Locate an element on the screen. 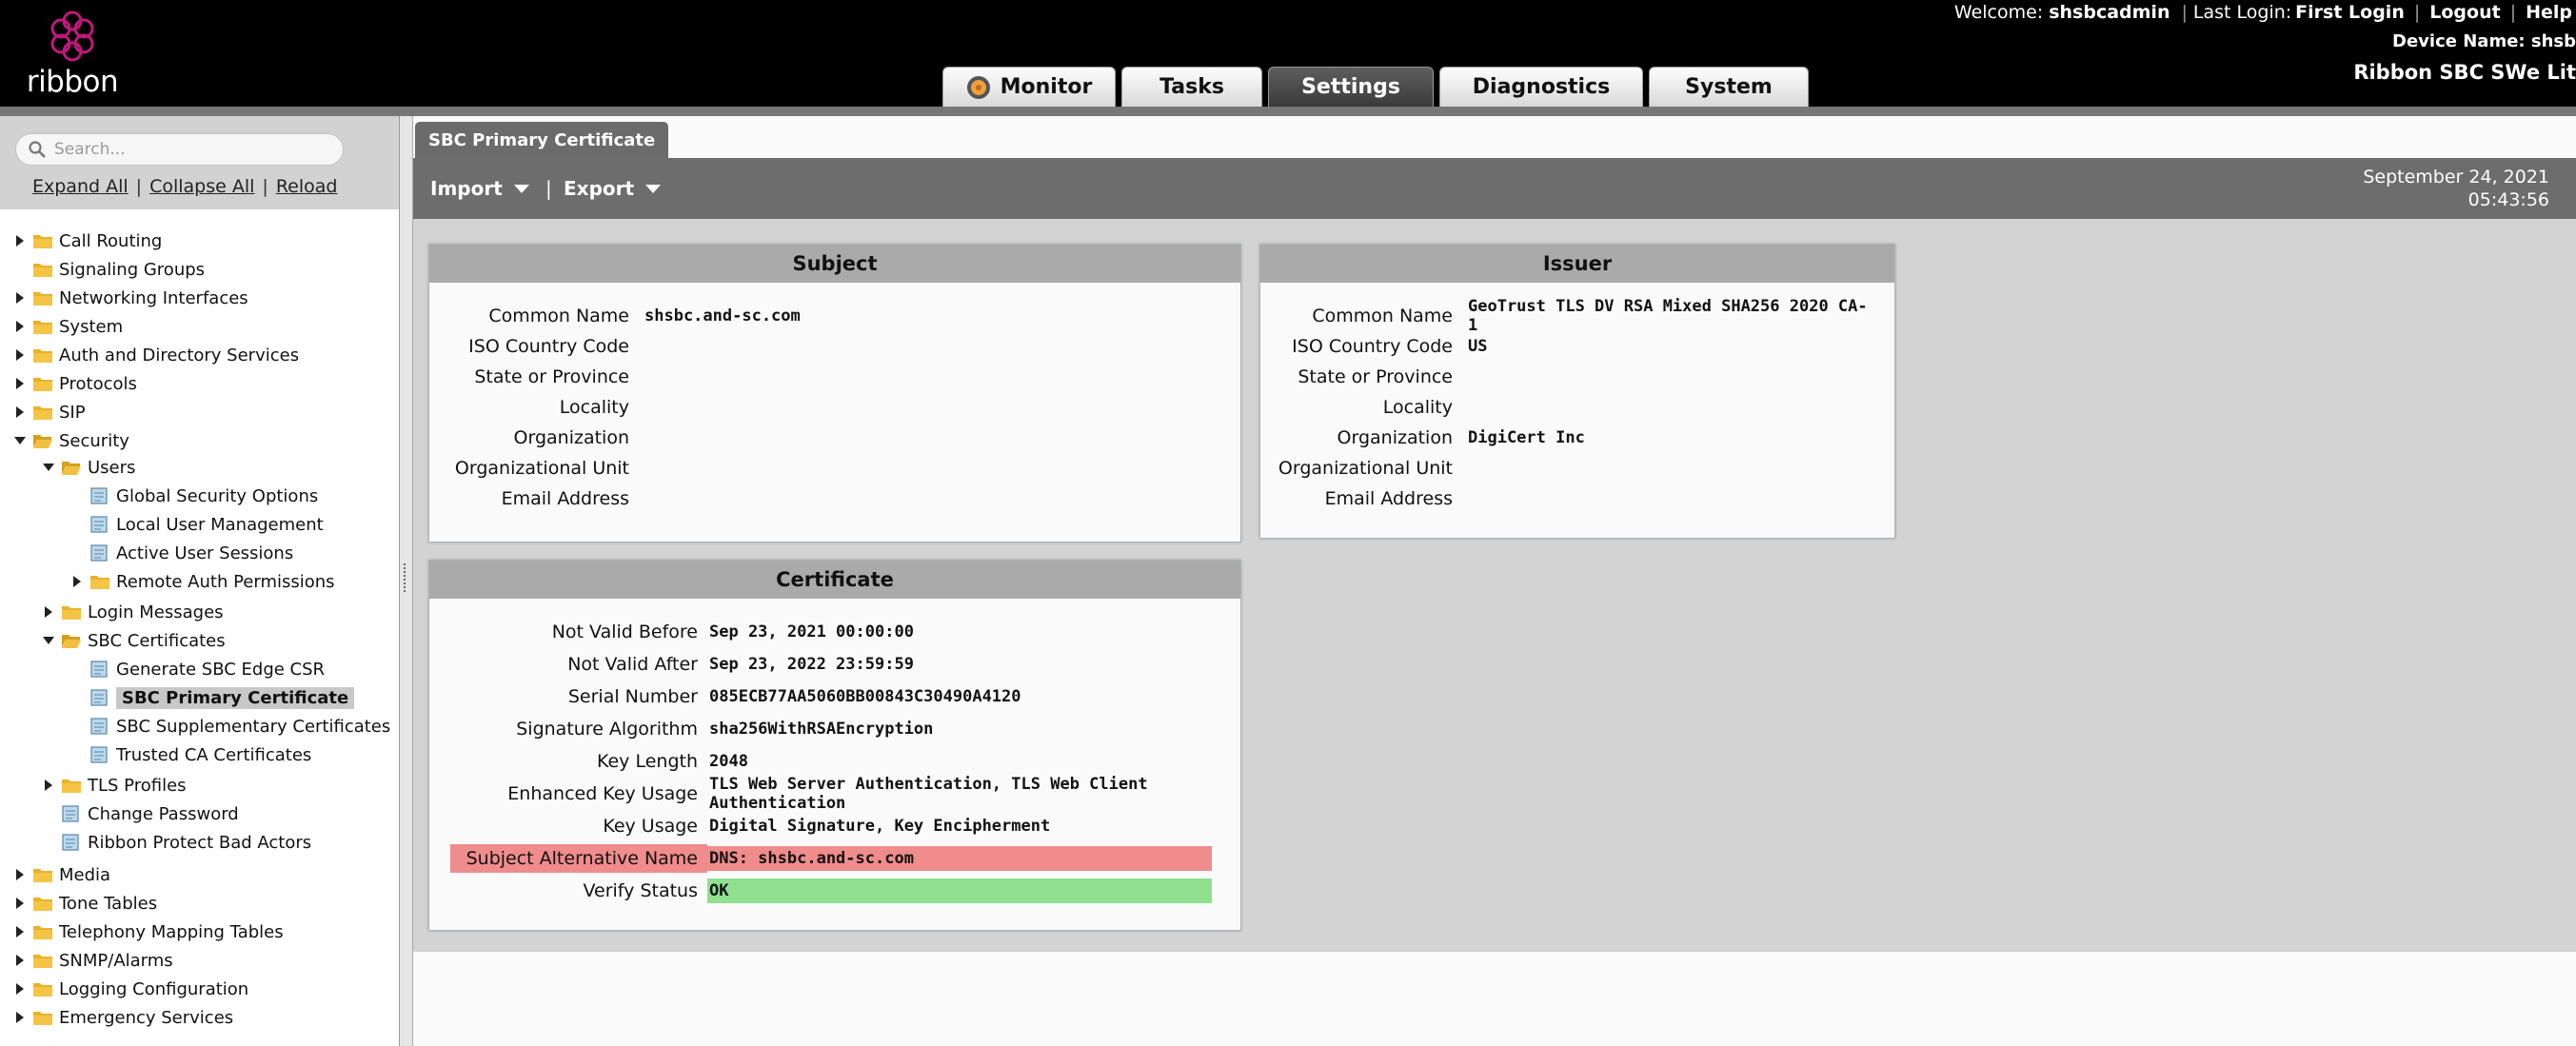 The width and height of the screenshot is (2576, 1046). tree-item-label: Security is located at coordinates (94, 440).